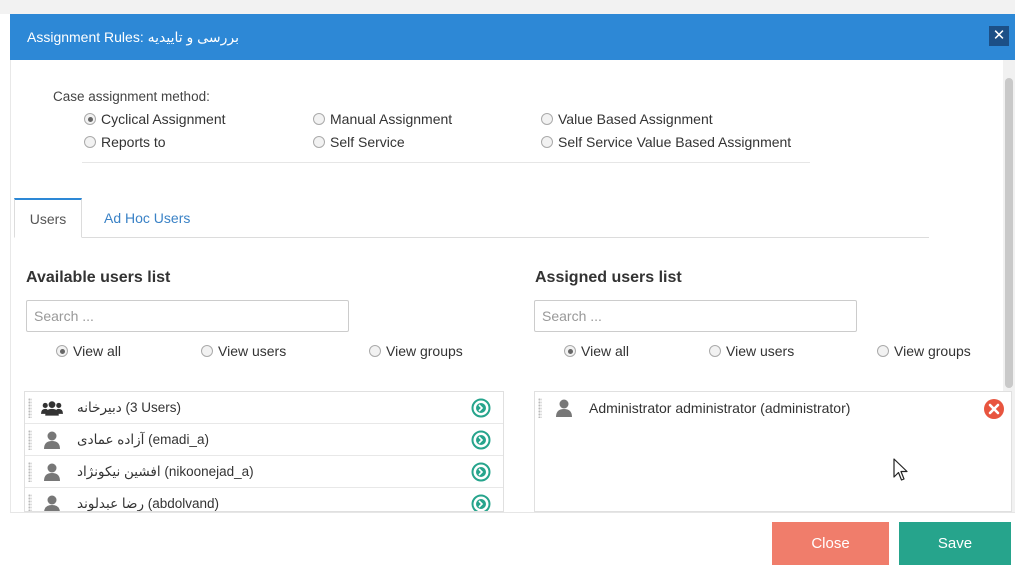  Describe the element at coordinates (264, 472) in the screenshot. I see `list-item: افشین نیکونژاد (nikoonejad_a)` at that location.